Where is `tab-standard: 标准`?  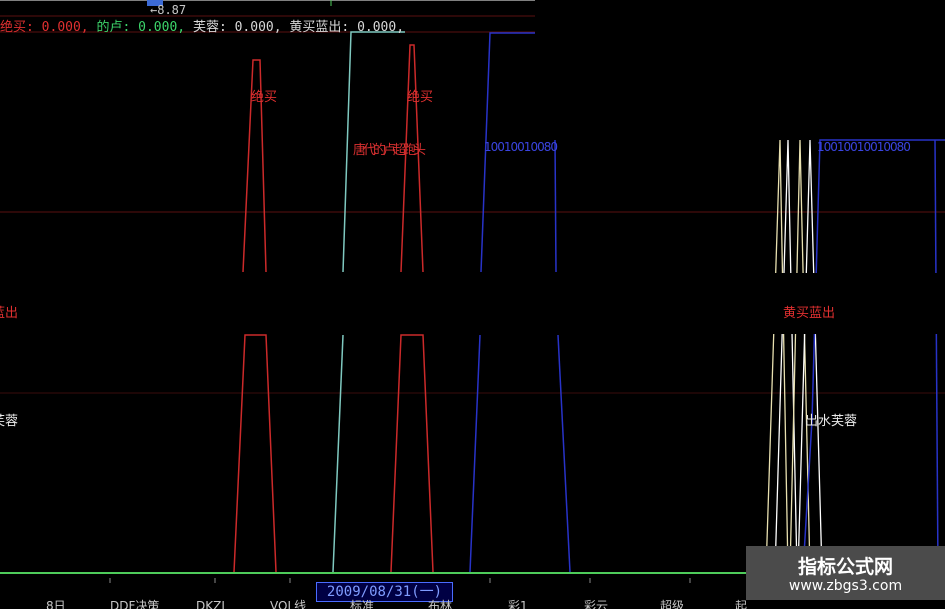 tab-standard: 标准 is located at coordinates (362, 604).